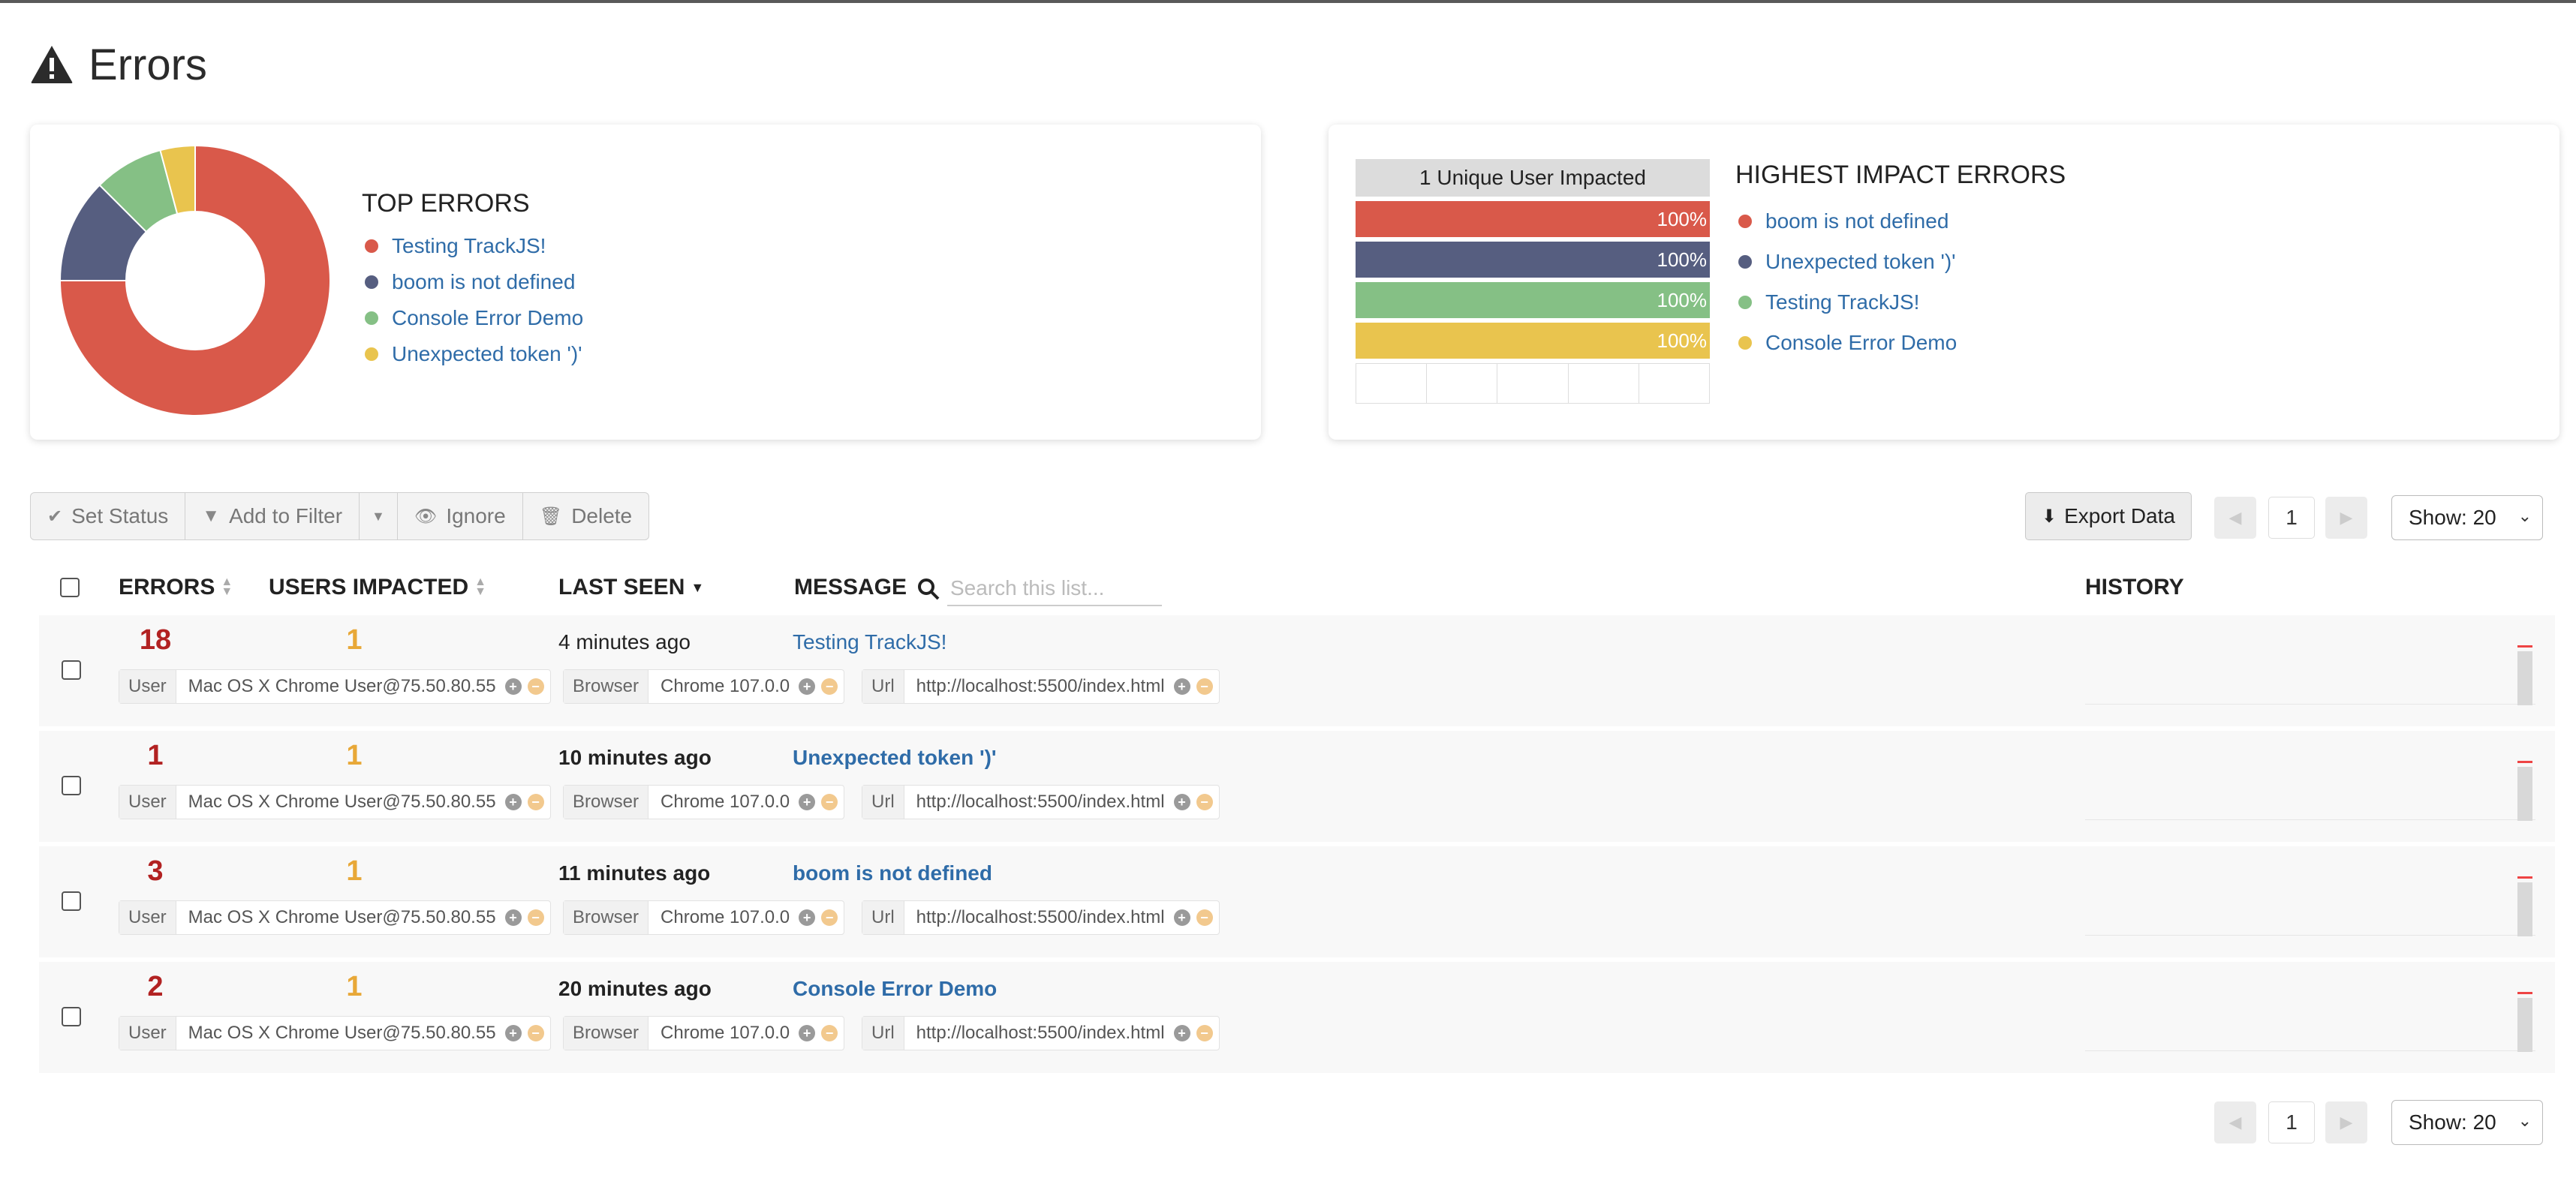  What do you see at coordinates (725, 802) in the screenshot?
I see `tag-value: Chrome 107.0.0` at bounding box center [725, 802].